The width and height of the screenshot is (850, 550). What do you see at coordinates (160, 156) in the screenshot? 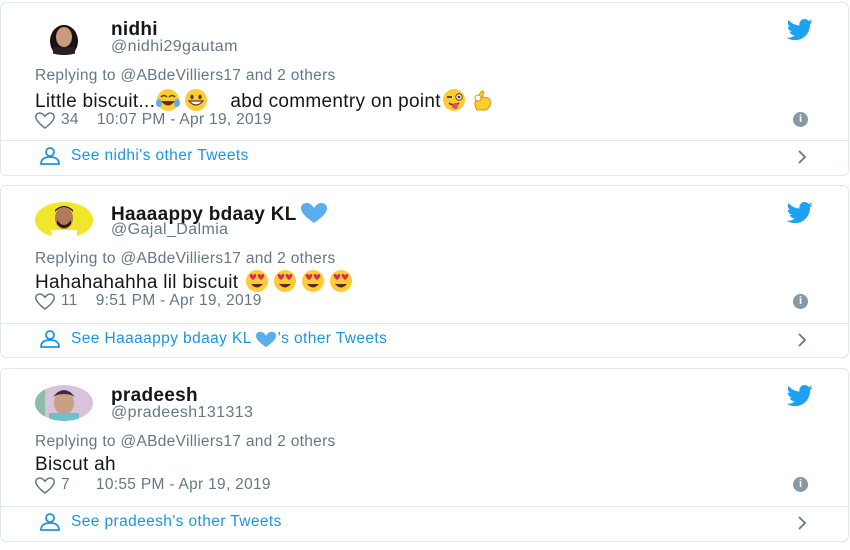
I see `see-other-tweets-label: See nidhi's other Tweets` at bounding box center [160, 156].